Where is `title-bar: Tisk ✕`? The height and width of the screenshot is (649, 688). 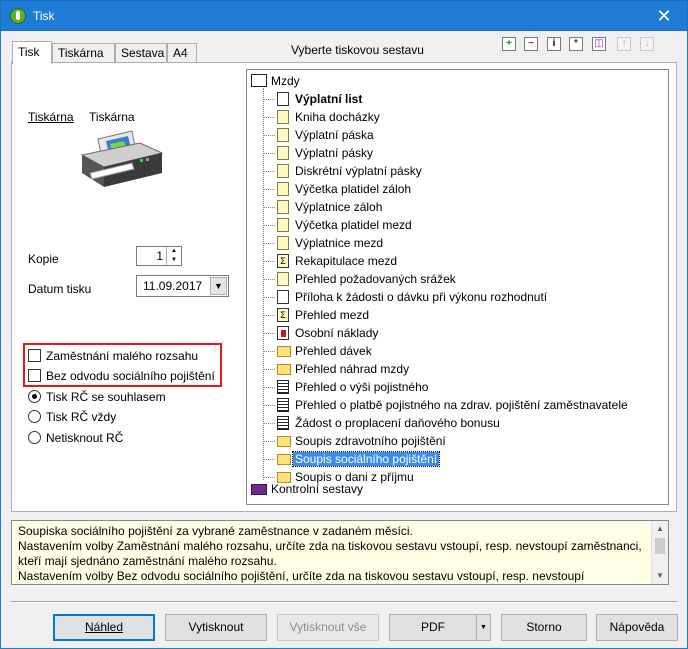 title-bar: Tisk ✕ is located at coordinates (344, 15).